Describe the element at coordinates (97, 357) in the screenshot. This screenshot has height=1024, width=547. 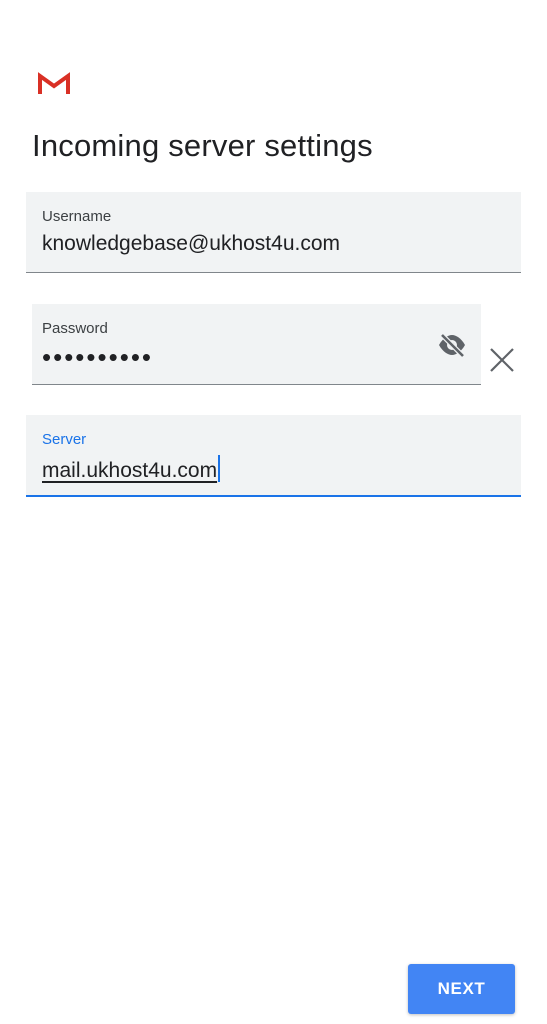
I see `password-input: ••••••••••` at that location.